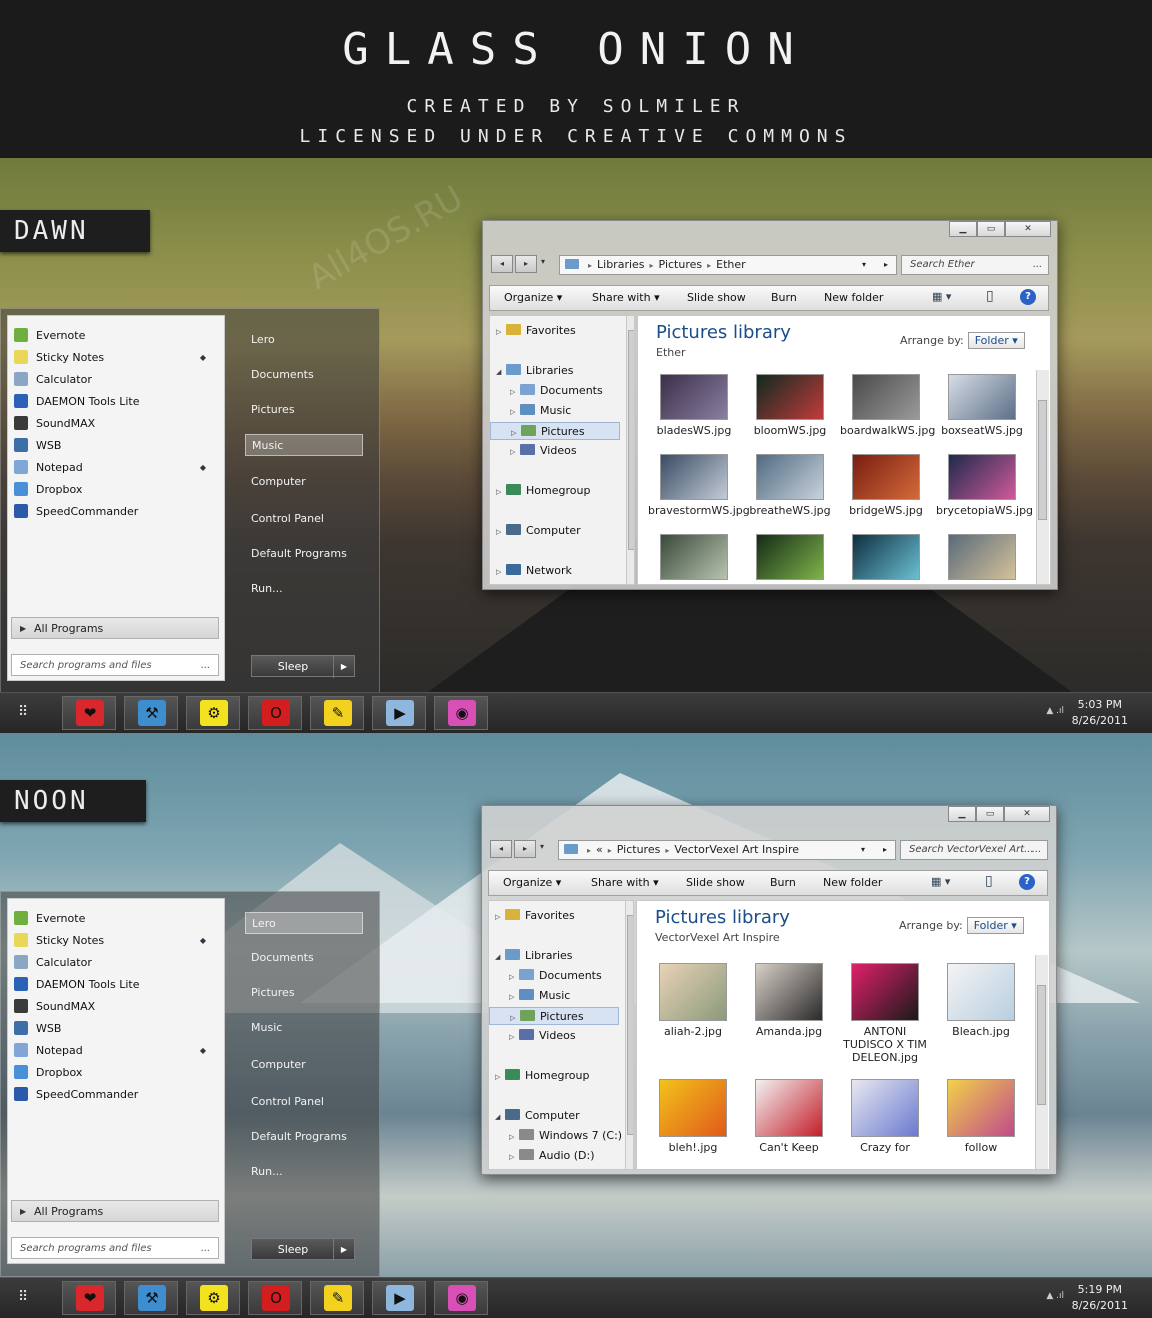 The image size is (1152, 1318). I want to click on start-place-documents: Documents, so click(304, 958).